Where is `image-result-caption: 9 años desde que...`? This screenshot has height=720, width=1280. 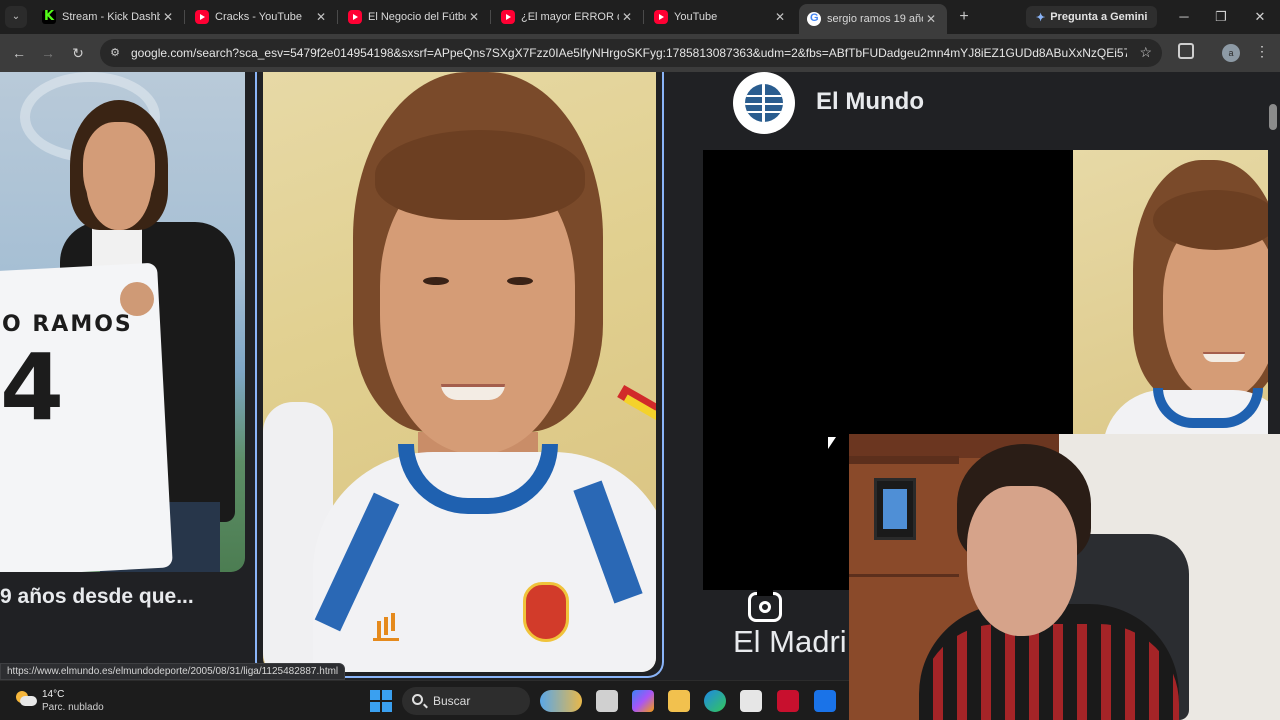
image-result-caption: 9 años desde que... is located at coordinates (122, 597).